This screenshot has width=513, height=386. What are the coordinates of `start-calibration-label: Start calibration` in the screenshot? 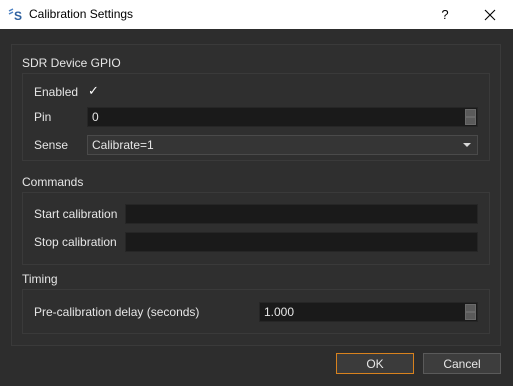 It's located at (76, 214).